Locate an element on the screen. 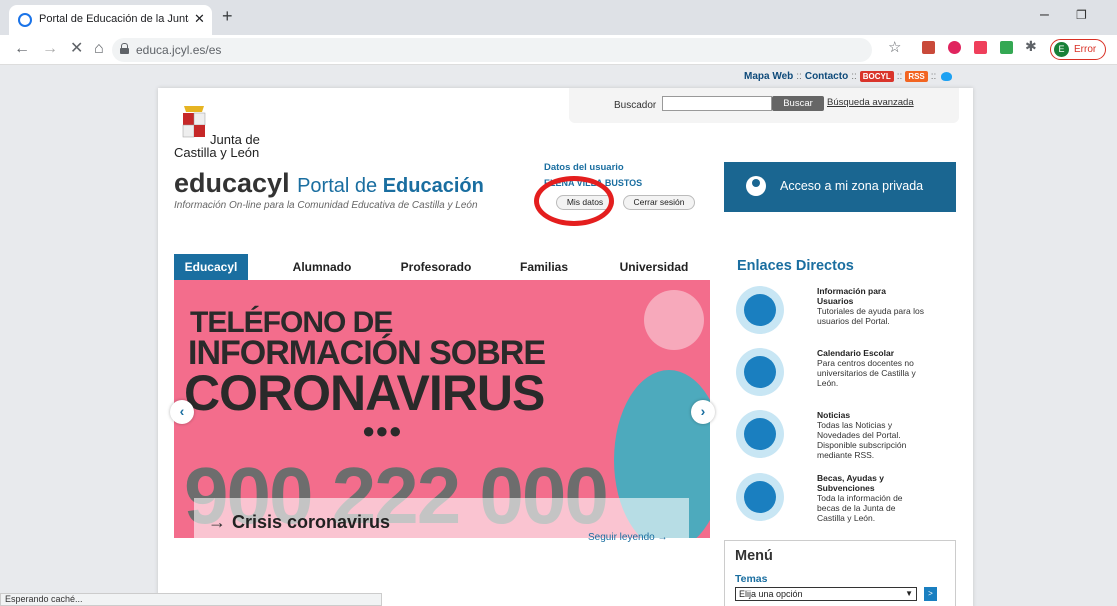 This screenshot has width=1117, height=606. extension-pdf-icon is located at coordinates (928, 47).